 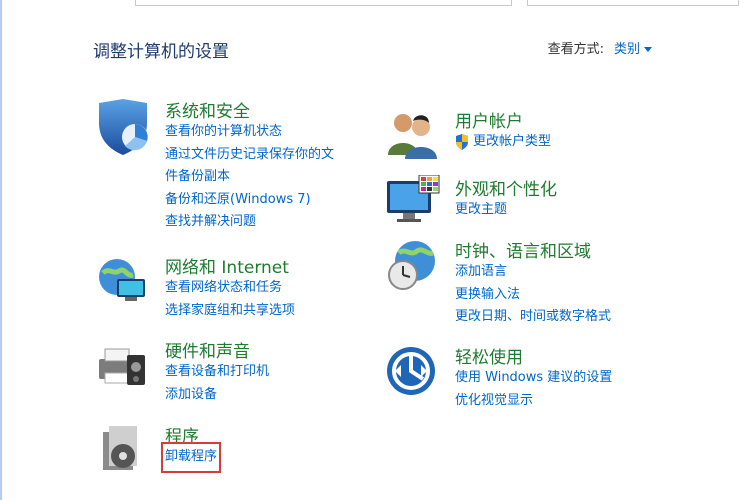 I want to click on programs-disc-icon, so click(x=123, y=450).